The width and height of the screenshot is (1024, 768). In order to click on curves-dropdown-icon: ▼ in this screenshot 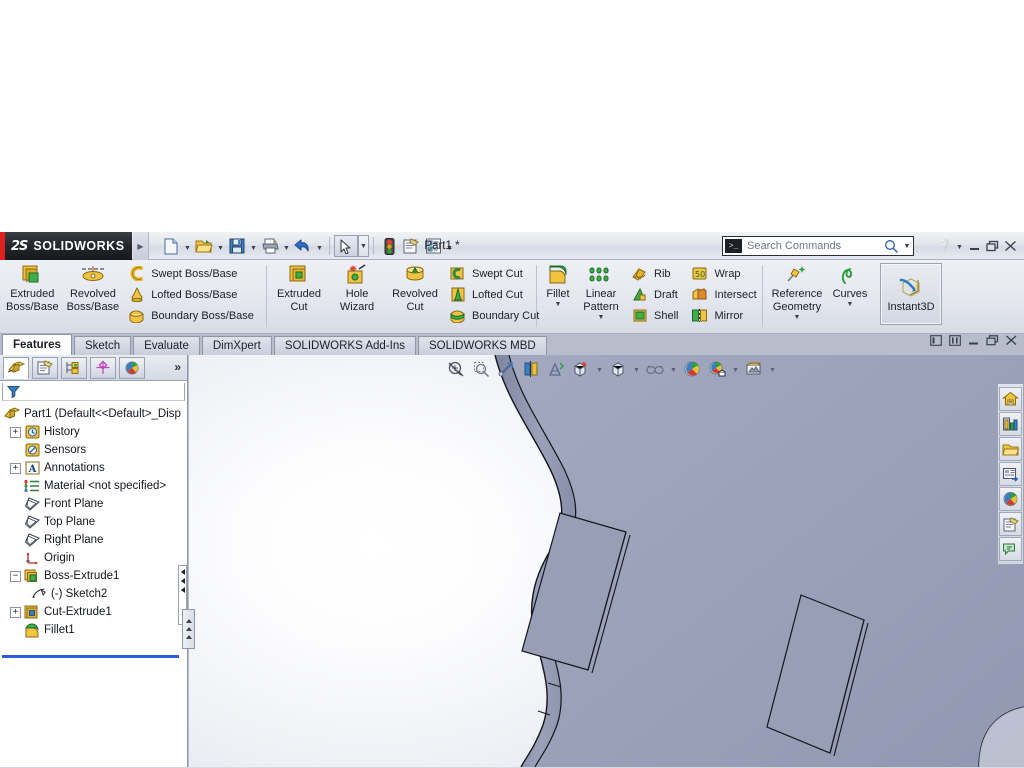, I will do `click(850, 304)`.